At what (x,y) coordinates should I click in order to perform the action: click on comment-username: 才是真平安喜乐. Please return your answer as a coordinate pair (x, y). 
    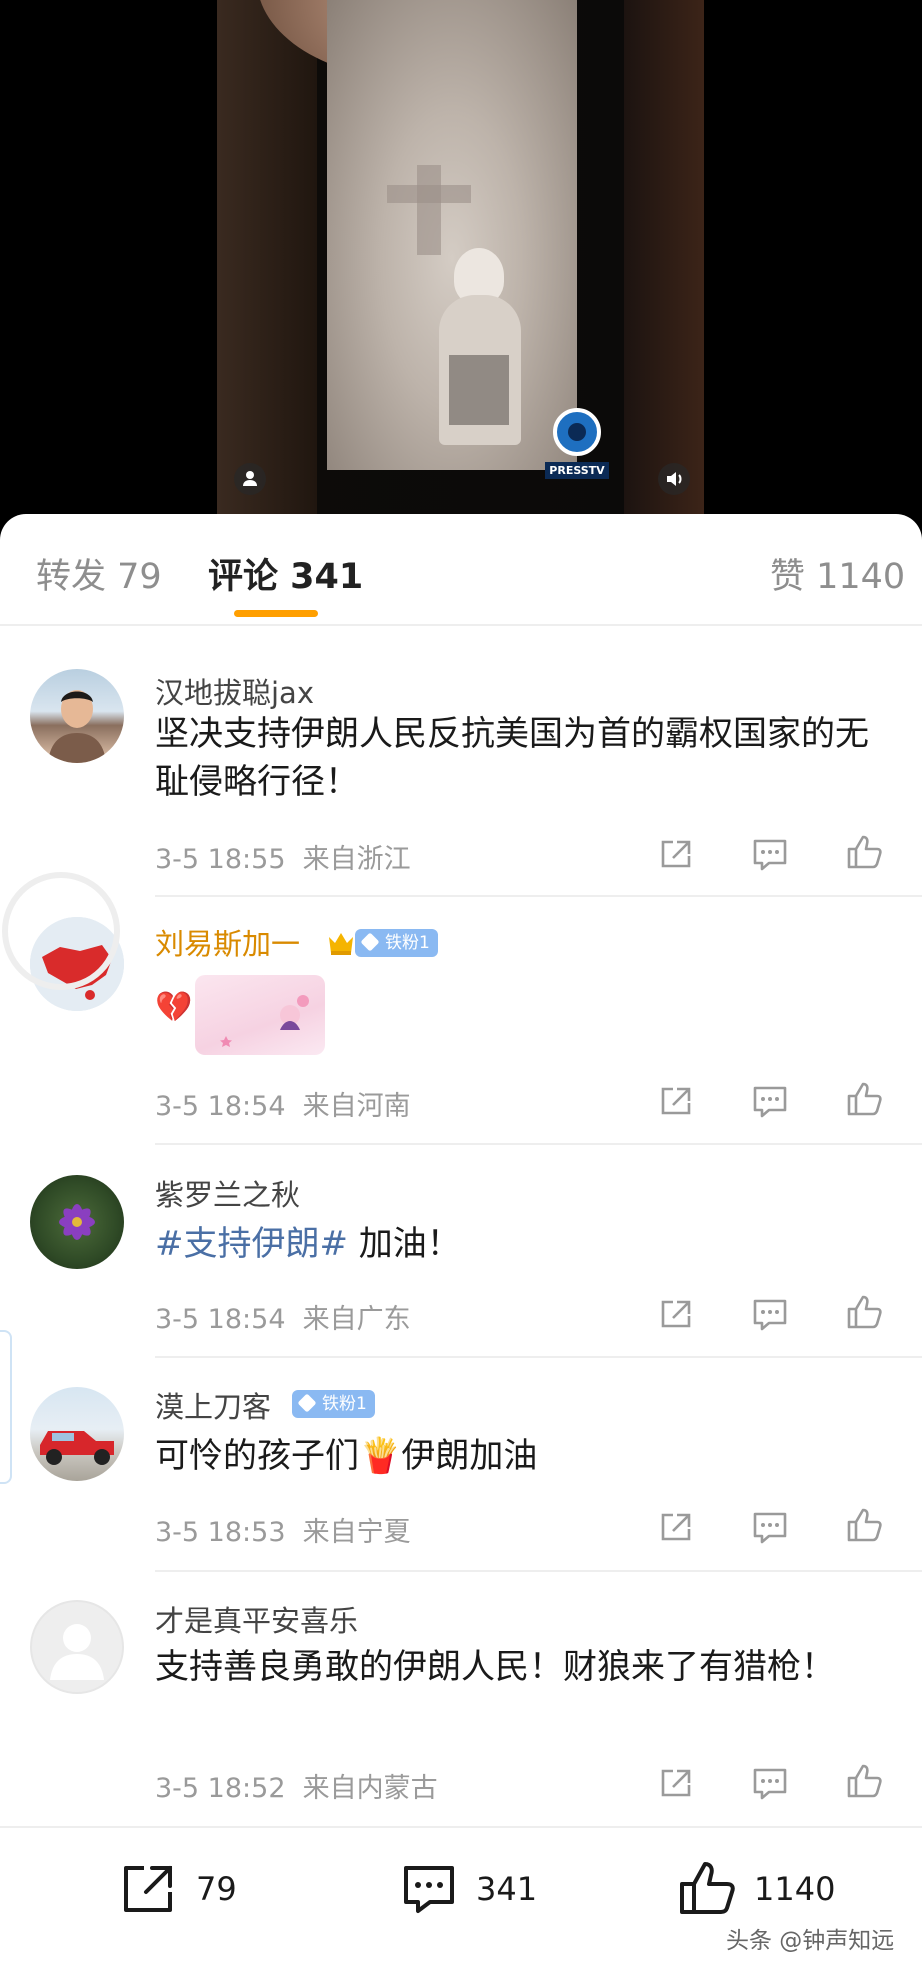
    Looking at the image, I should click on (256, 1619).